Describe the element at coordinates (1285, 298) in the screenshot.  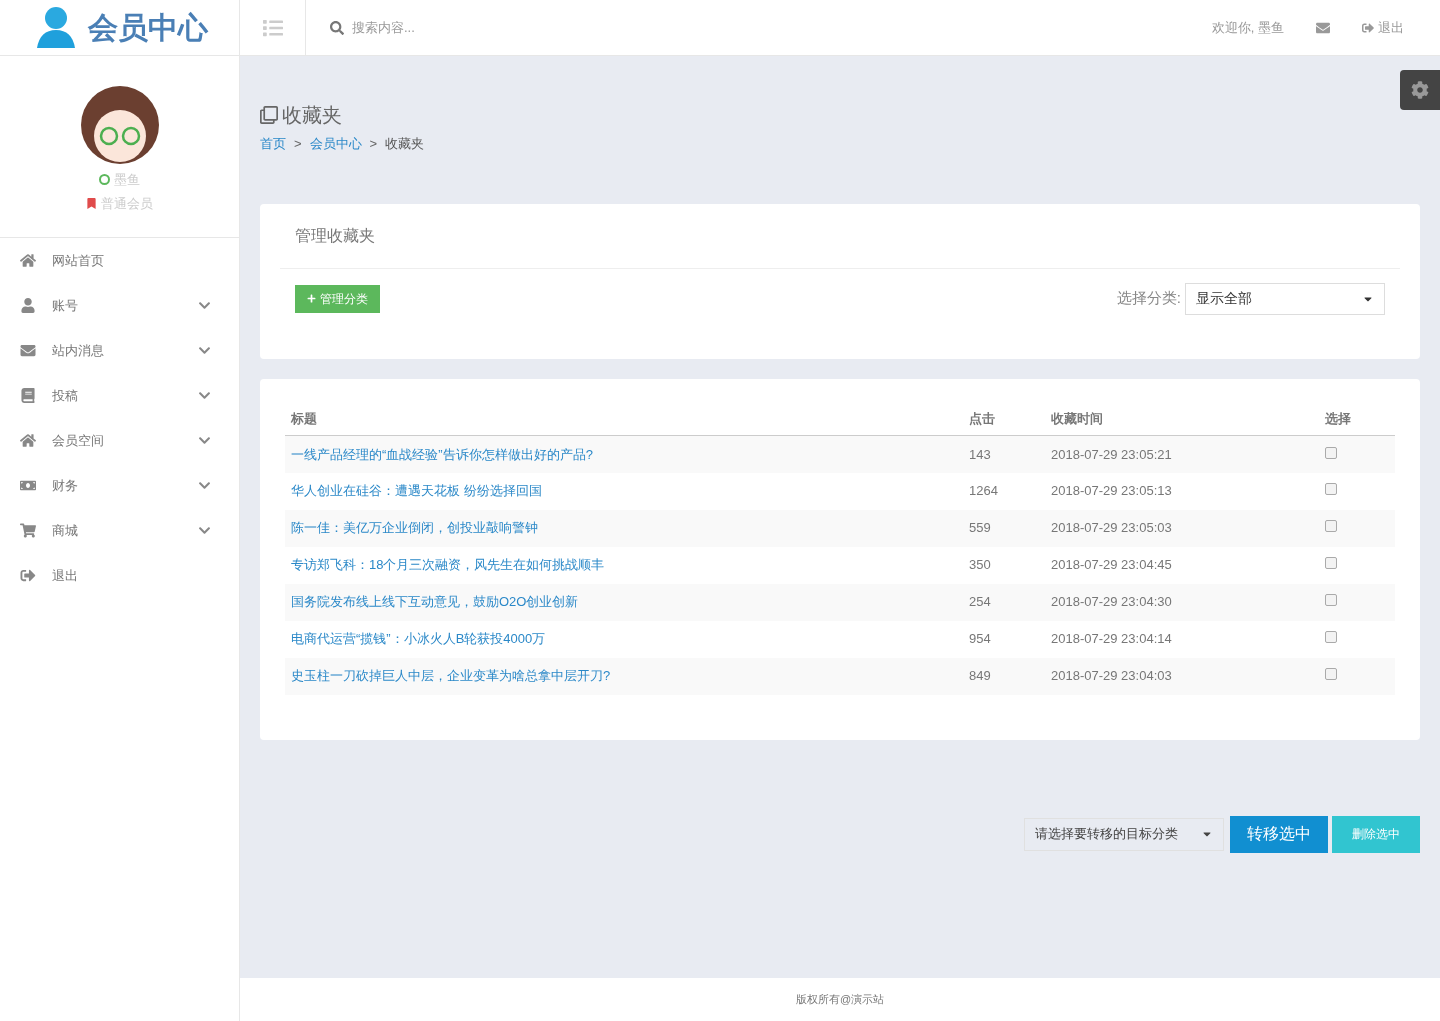
I see `category-select: 显示全部` at that location.